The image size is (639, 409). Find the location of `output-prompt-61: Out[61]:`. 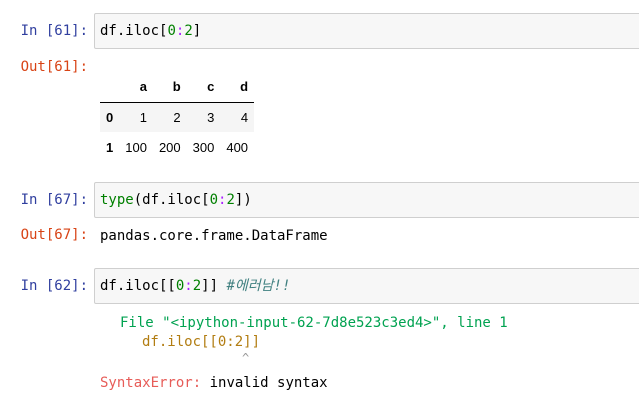

output-prompt-61: Out[61]: is located at coordinates (54, 67).